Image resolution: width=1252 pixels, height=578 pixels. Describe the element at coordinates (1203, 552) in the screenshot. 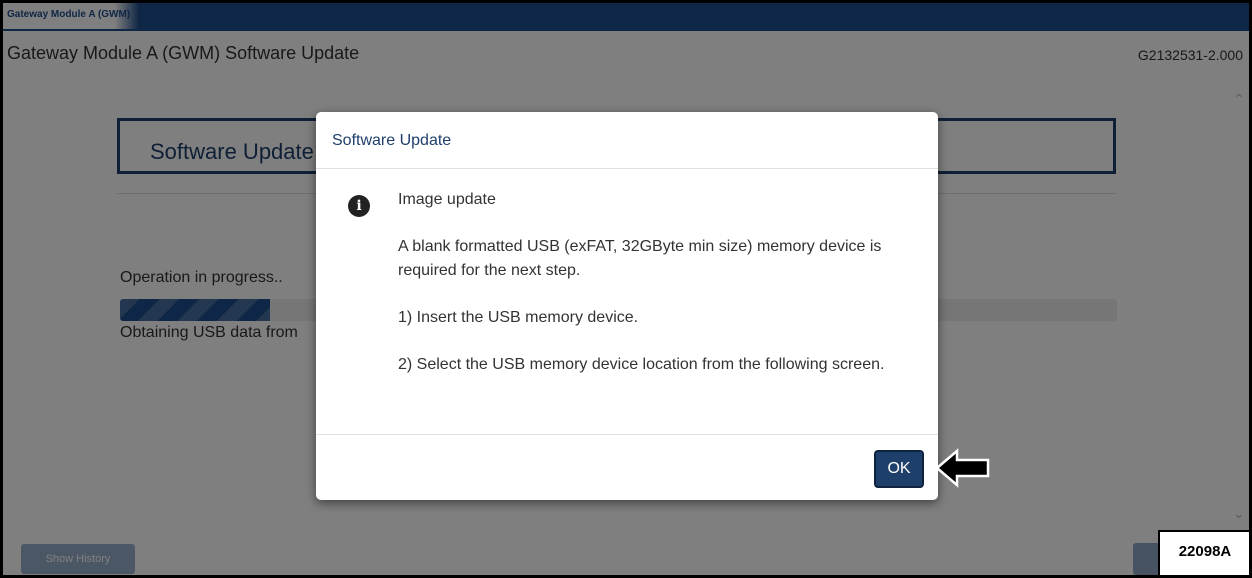

I see `figure-label: 22098A` at that location.